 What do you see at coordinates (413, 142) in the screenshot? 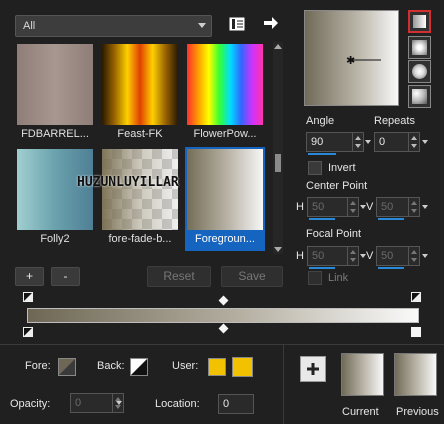
I see `repeats-stepper` at bounding box center [413, 142].